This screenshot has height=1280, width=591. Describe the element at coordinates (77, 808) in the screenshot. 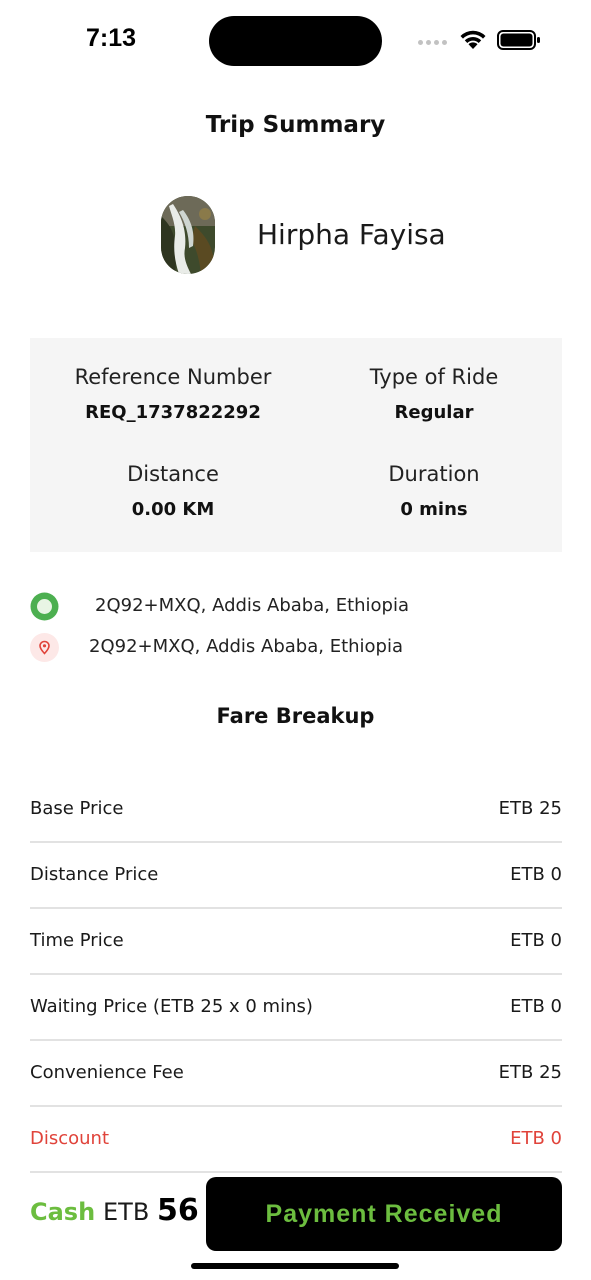

I see `fare-label: Base Price` at that location.